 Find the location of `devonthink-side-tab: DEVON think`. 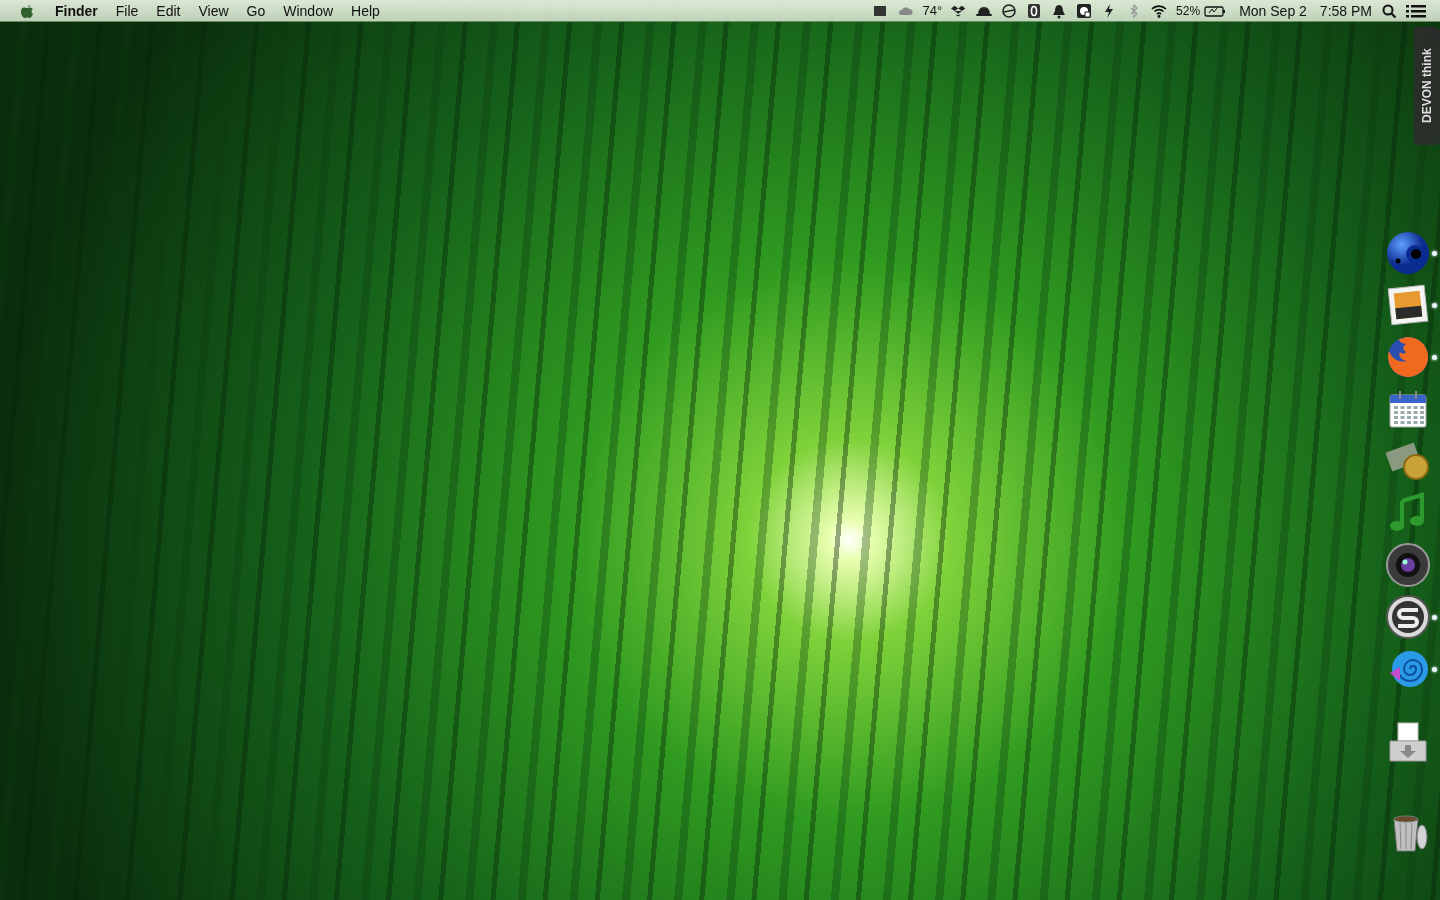

devonthink-side-tab: DEVON think is located at coordinates (1427, 86).